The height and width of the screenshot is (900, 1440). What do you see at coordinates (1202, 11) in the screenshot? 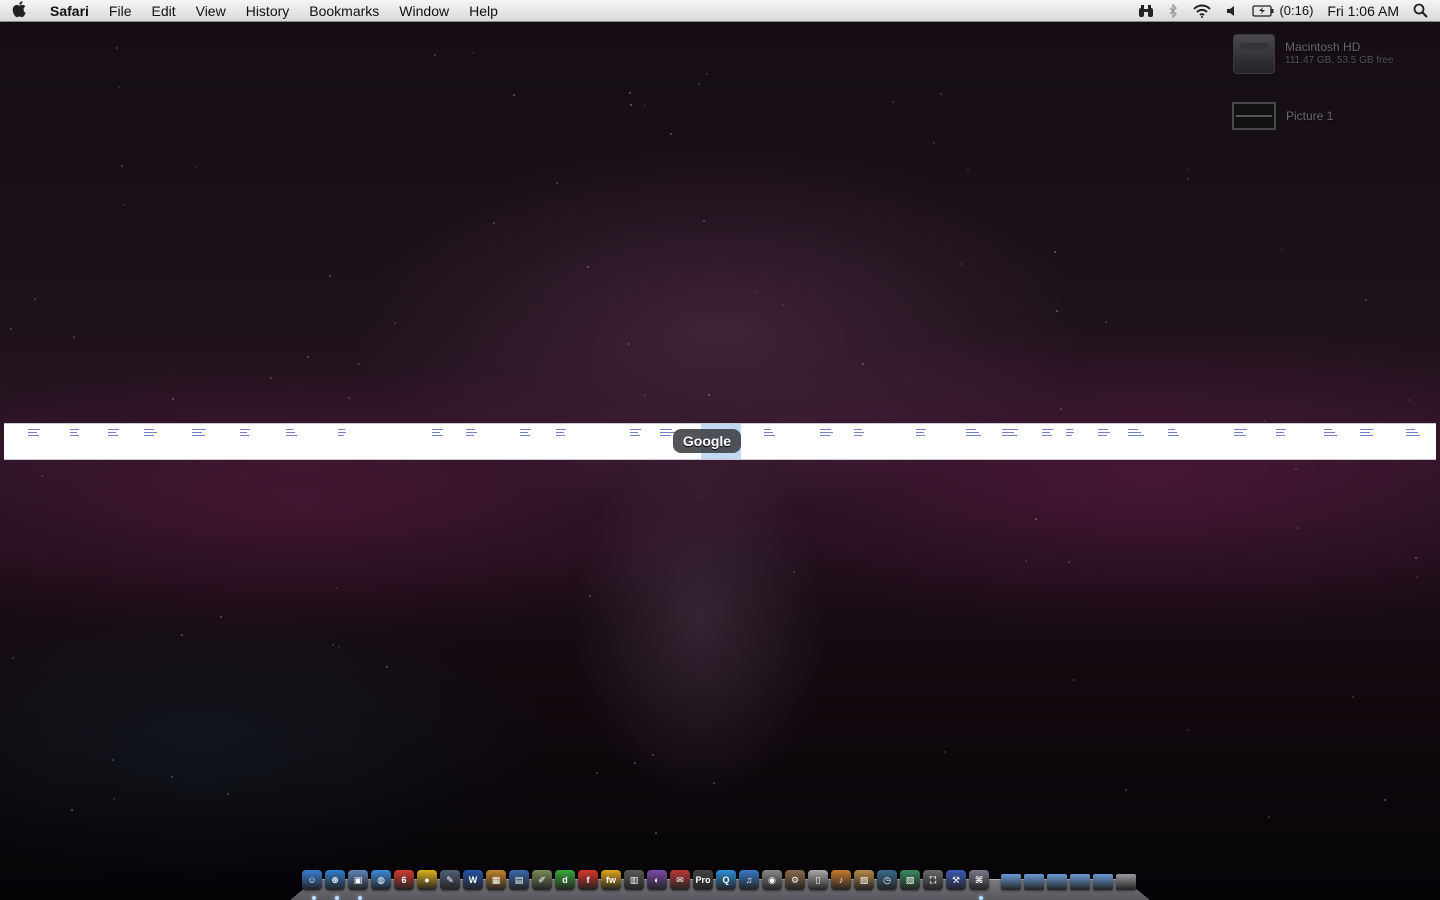
I see `wifi-icon` at bounding box center [1202, 11].